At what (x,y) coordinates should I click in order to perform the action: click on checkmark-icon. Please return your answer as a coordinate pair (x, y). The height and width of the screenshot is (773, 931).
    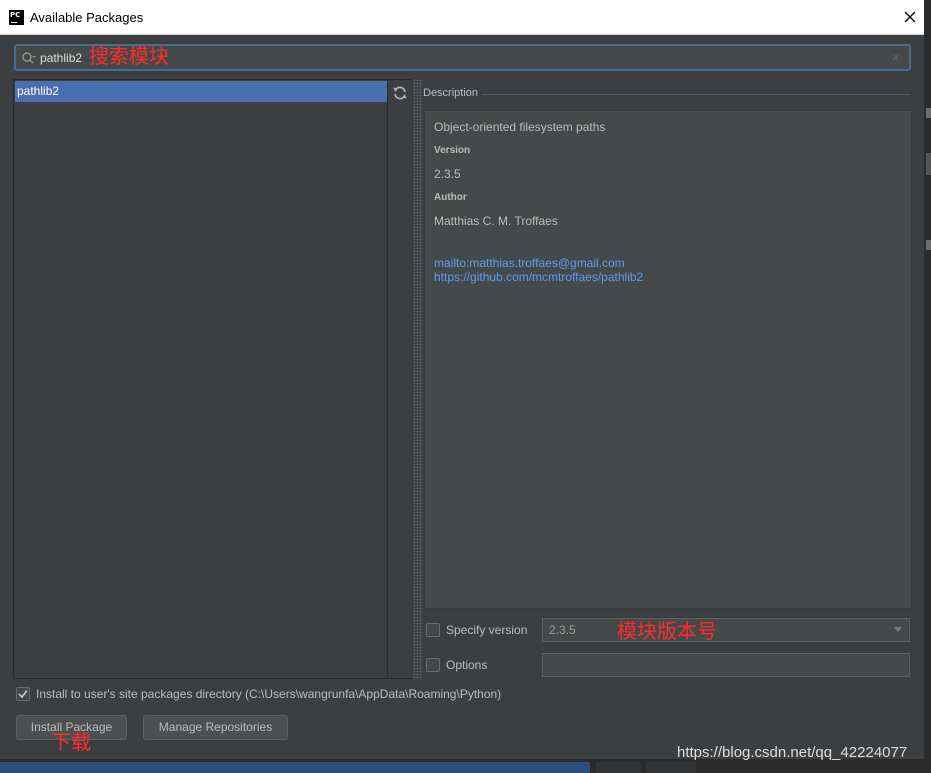
    Looking at the image, I should click on (23, 694).